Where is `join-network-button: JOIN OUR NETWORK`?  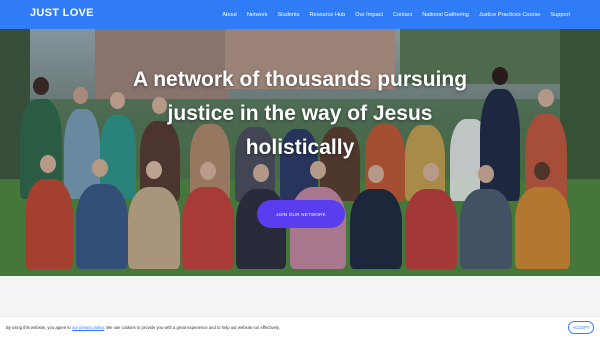
join-network-button: JOIN OUR NETWORK is located at coordinates (301, 214).